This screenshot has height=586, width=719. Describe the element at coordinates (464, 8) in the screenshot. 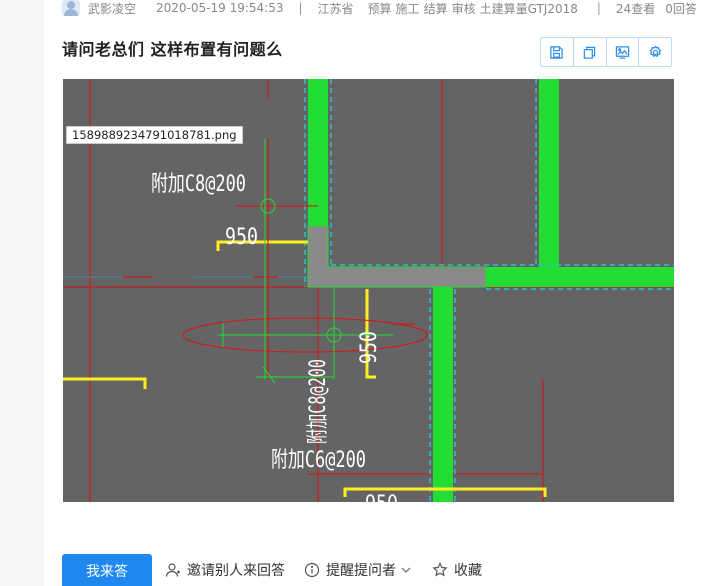

I see `tag: 审核` at that location.